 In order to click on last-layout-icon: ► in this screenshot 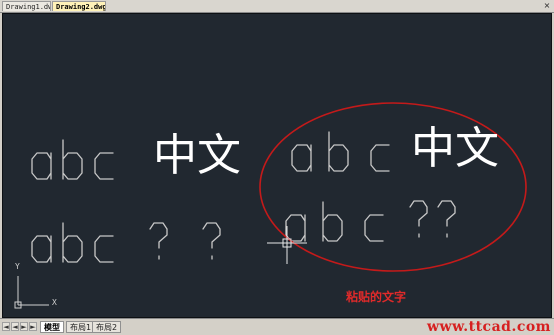, I will do `click(33, 326)`.